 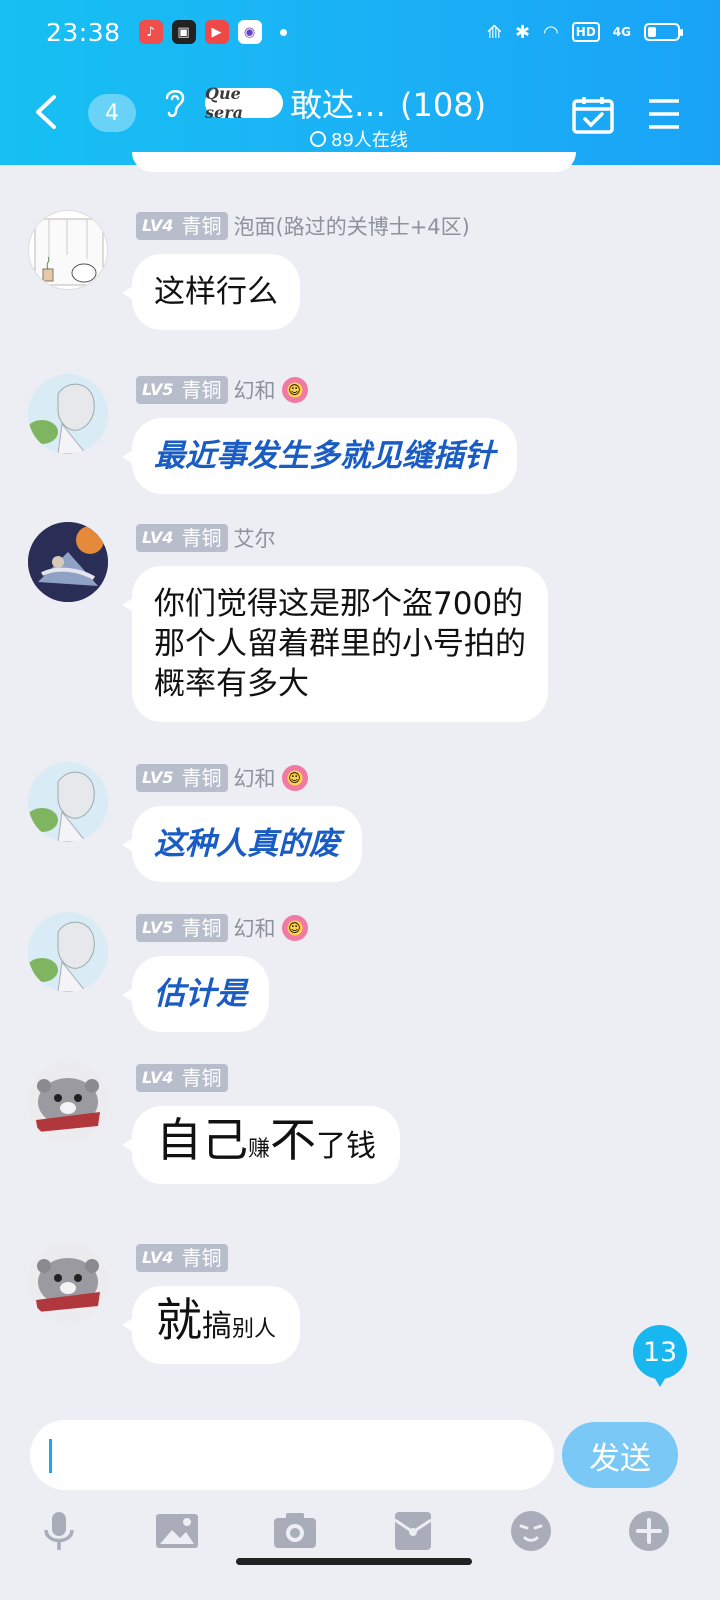 I want to click on bluetooth-icon: ✱, so click(x=522, y=32).